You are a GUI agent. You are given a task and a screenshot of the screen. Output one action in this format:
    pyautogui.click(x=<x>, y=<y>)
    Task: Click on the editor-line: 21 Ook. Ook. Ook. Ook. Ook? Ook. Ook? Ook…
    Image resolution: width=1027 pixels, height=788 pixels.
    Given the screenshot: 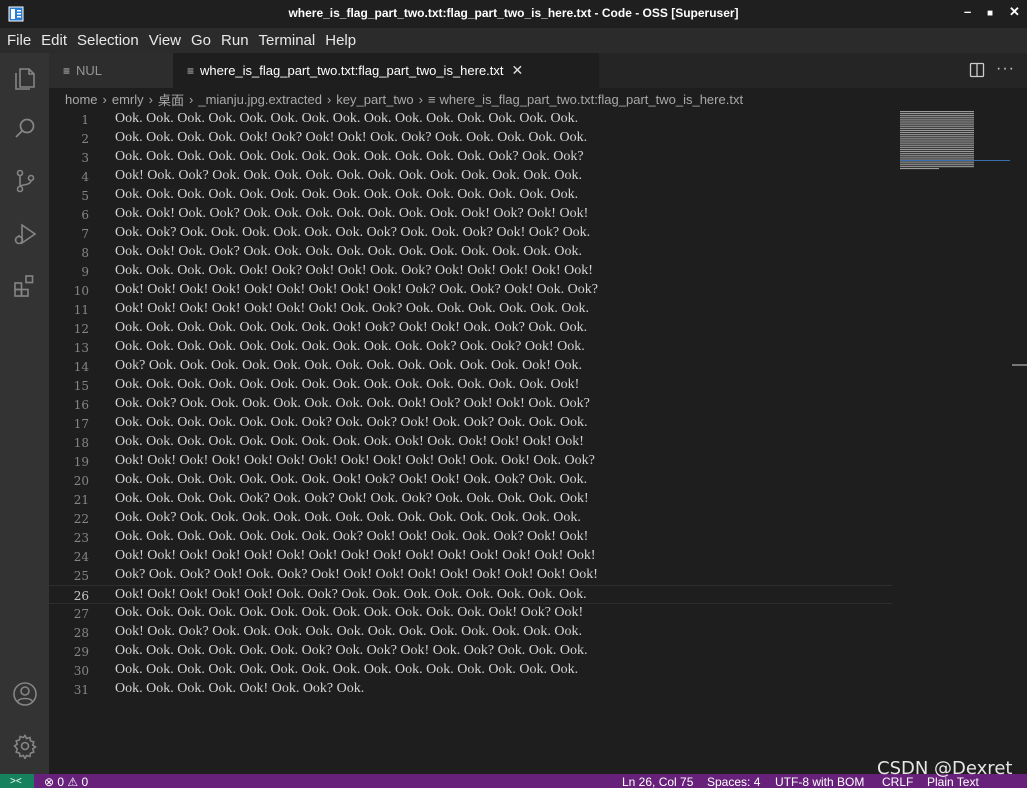 What is the action you would take?
    pyautogui.click(x=470, y=499)
    